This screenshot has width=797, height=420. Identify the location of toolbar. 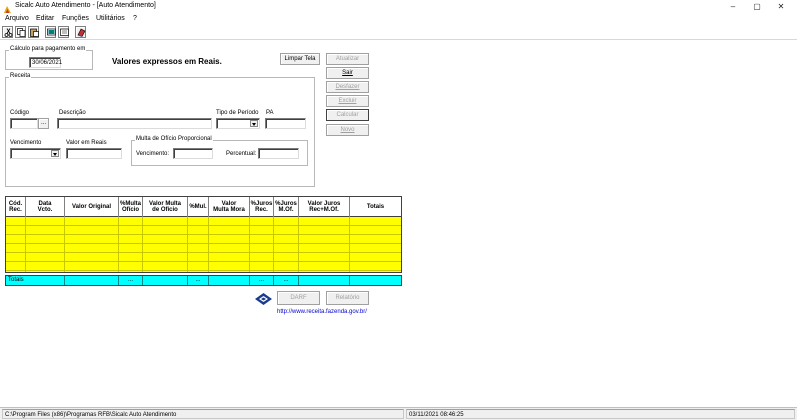
(398, 32).